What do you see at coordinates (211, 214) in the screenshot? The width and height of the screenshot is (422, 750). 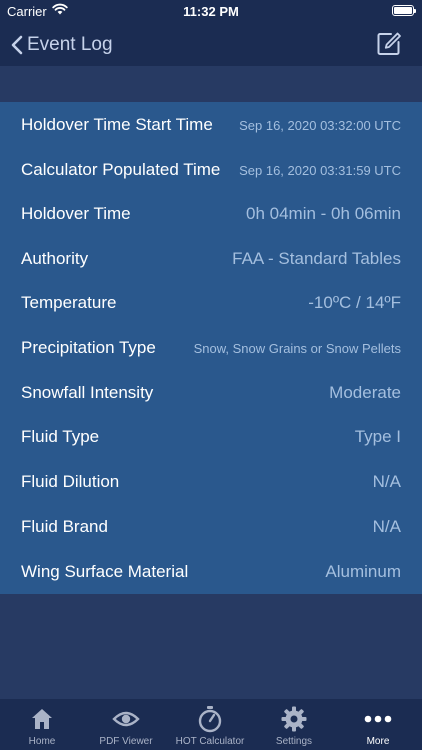 I see `list-item: Holdover Time 0h 04min - 0h 06min` at bounding box center [211, 214].